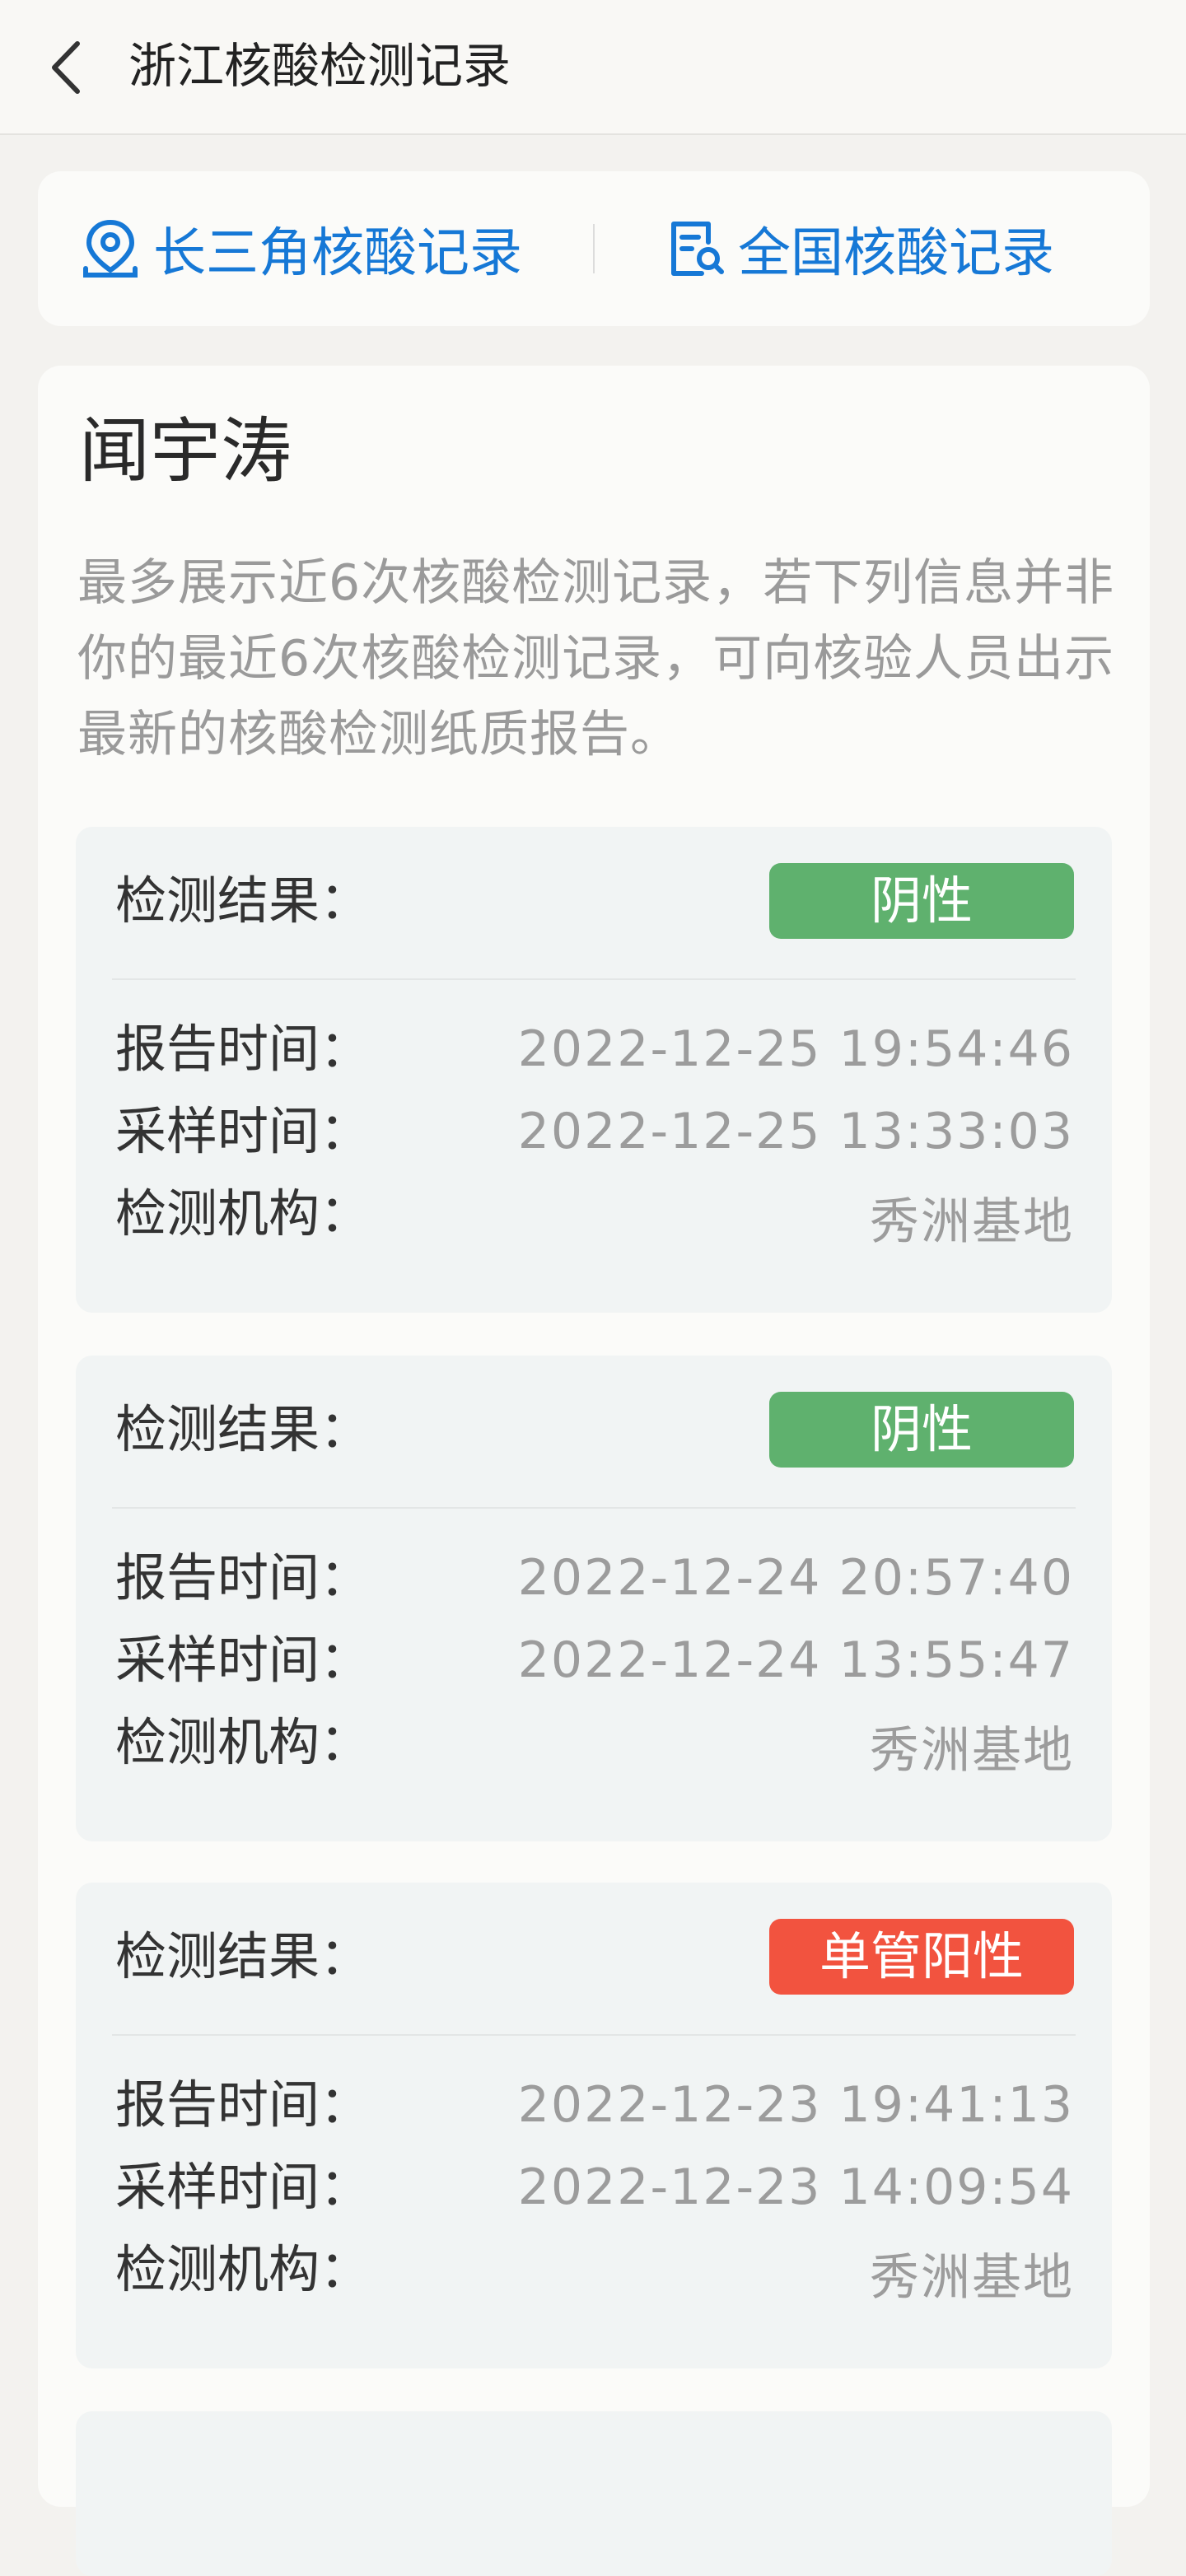  What do you see at coordinates (185, 451) in the screenshot?
I see `user-name: 闻宇涛` at bounding box center [185, 451].